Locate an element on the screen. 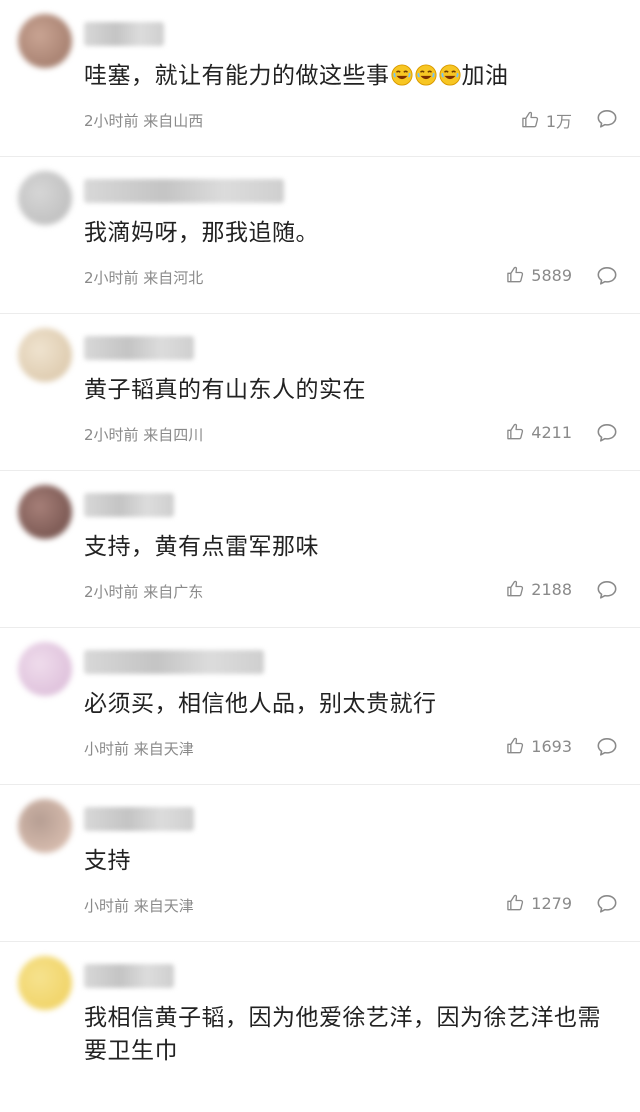 The width and height of the screenshot is (640, 1112). comment-meta: 2小时前 来自山西 is located at coordinates (144, 121).